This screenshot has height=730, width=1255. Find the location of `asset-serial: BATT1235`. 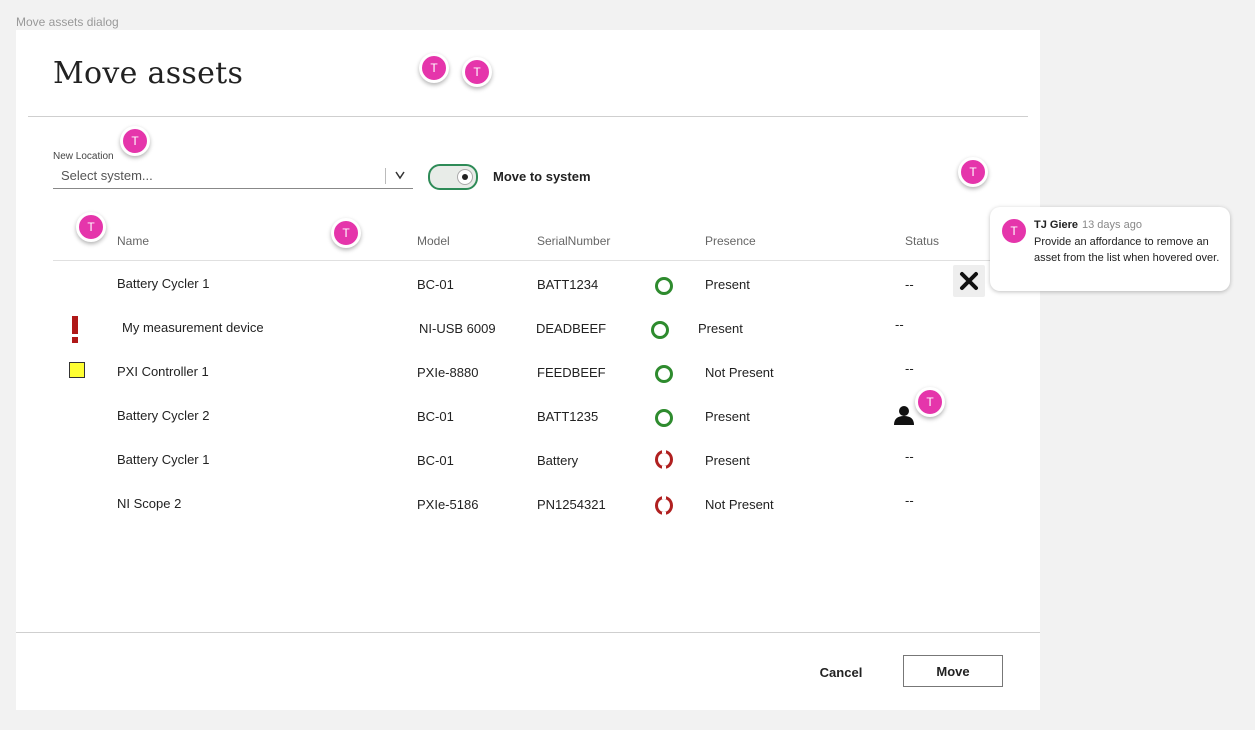

asset-serial: BATT1235 is located at coordinates (568, 416).